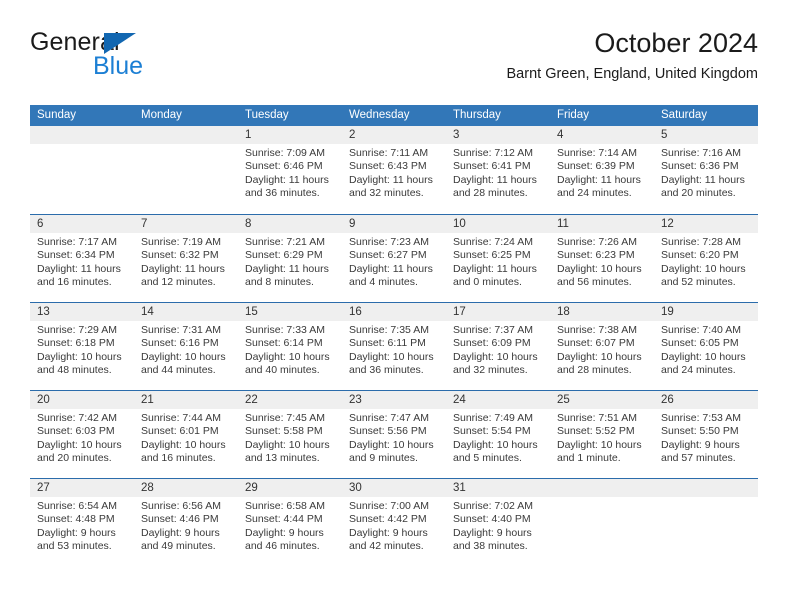 This screenshot has width=792, height=612. I want to click on sunset-text: Sunset: 6:41 PM, so click(492, 166).